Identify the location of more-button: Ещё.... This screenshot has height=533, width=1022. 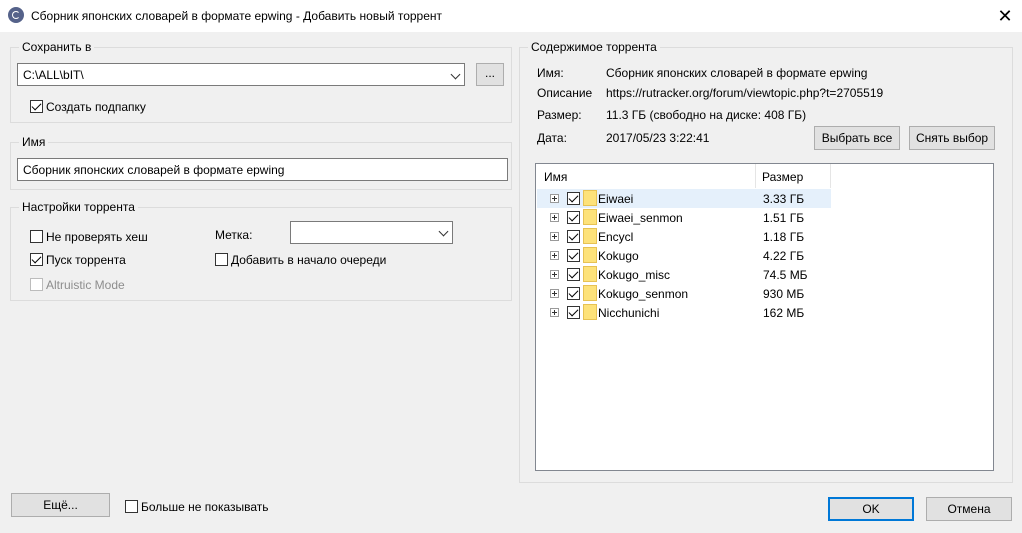
(60, 505).